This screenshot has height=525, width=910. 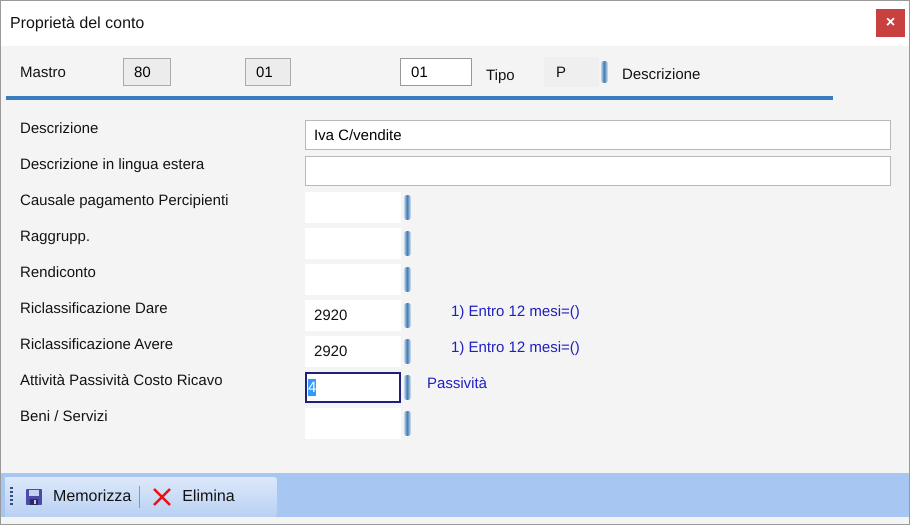 What do you see at coordinates (97, 344) in the screenshot?
I see `field-label: Riclassificazione Avere` at bounding box center [97, 344].